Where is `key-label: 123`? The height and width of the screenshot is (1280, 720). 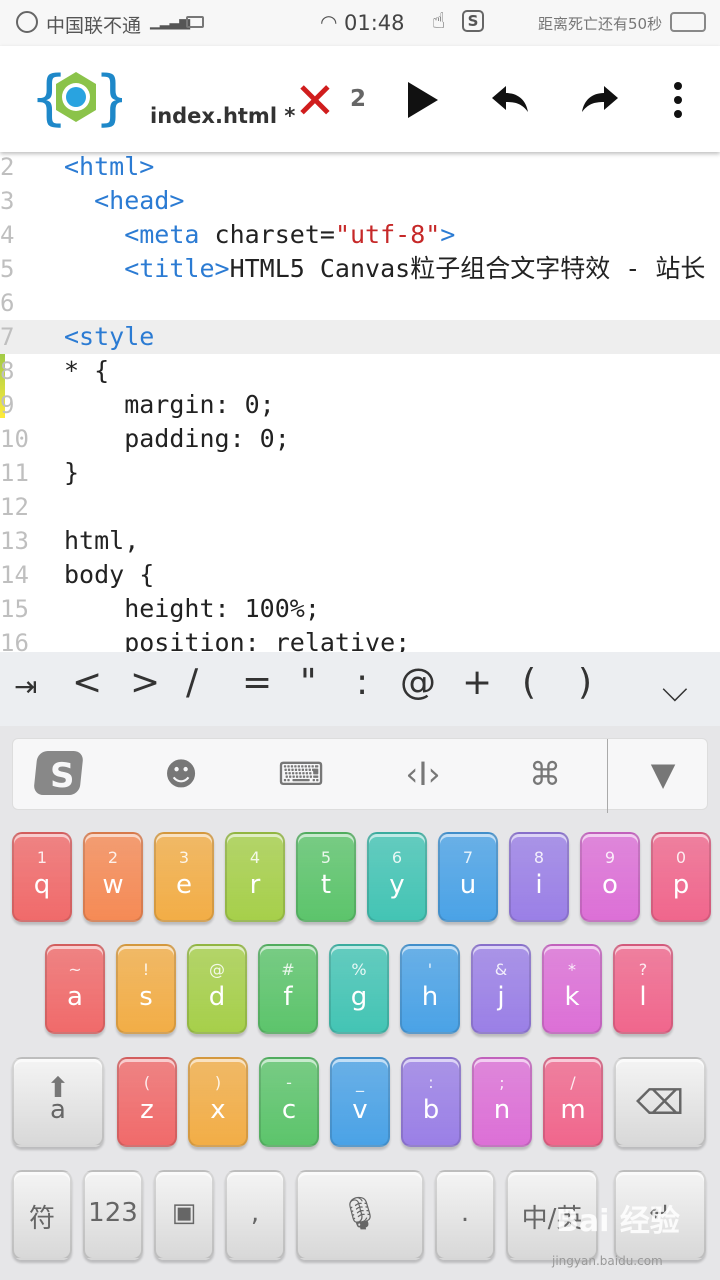
key-label: 123 is located at coordinates (113, 1213).